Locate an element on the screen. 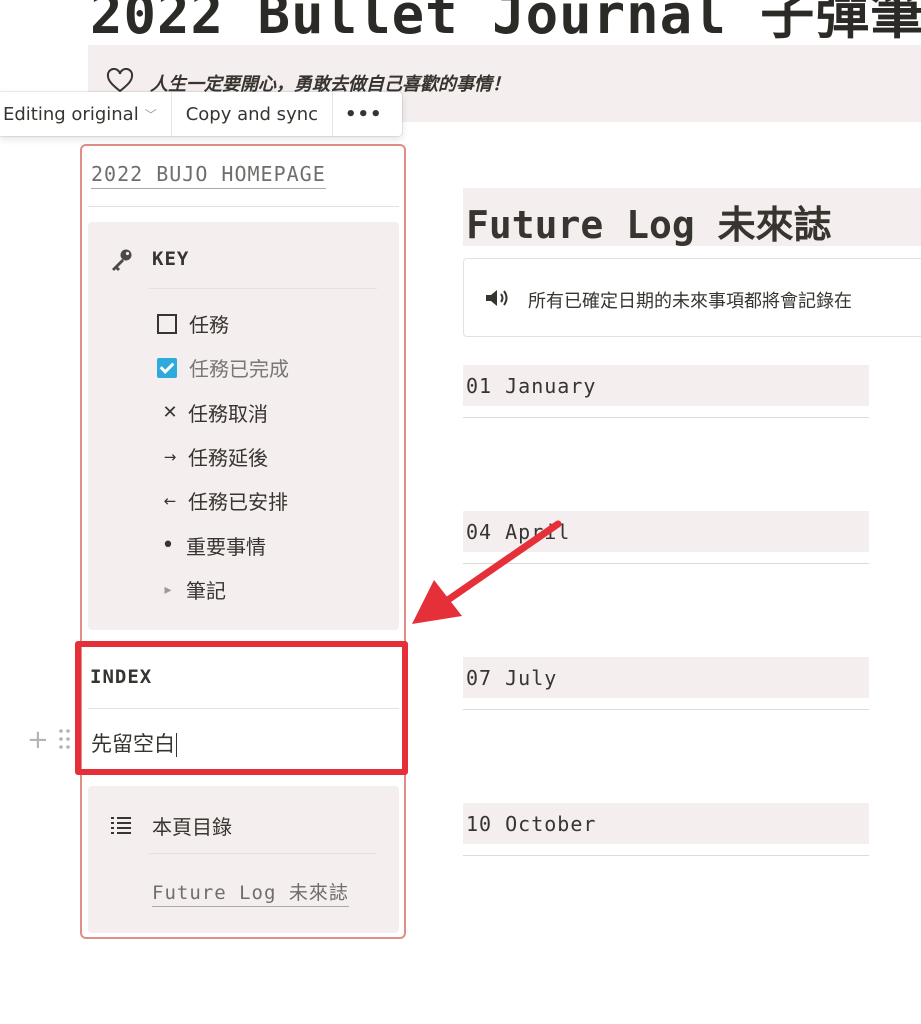 Image resolution: width=921 pixels, height=1024 pixels. key-item-label: 任務已完成 is located at coordinates (239, 369).